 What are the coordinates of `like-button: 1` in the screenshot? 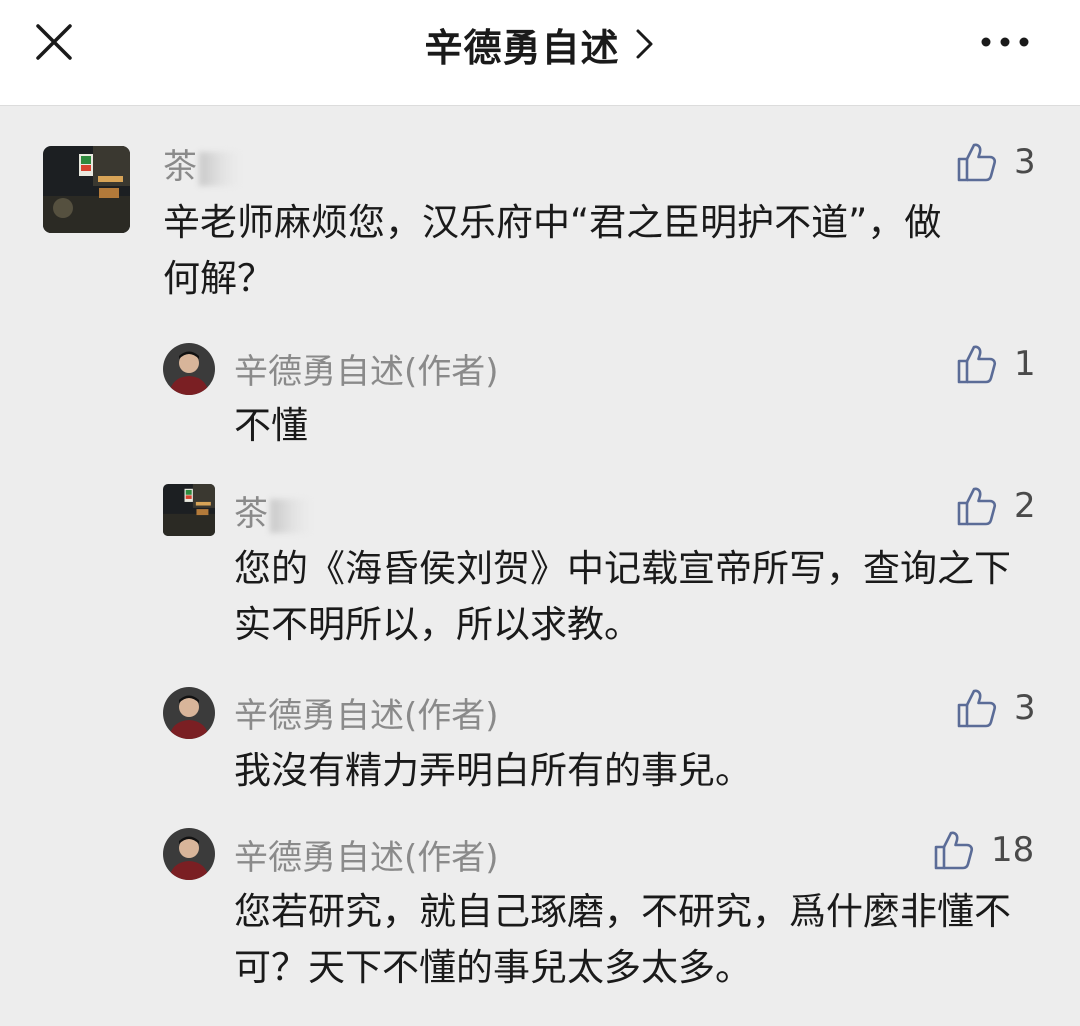 It's located at (996, 364).